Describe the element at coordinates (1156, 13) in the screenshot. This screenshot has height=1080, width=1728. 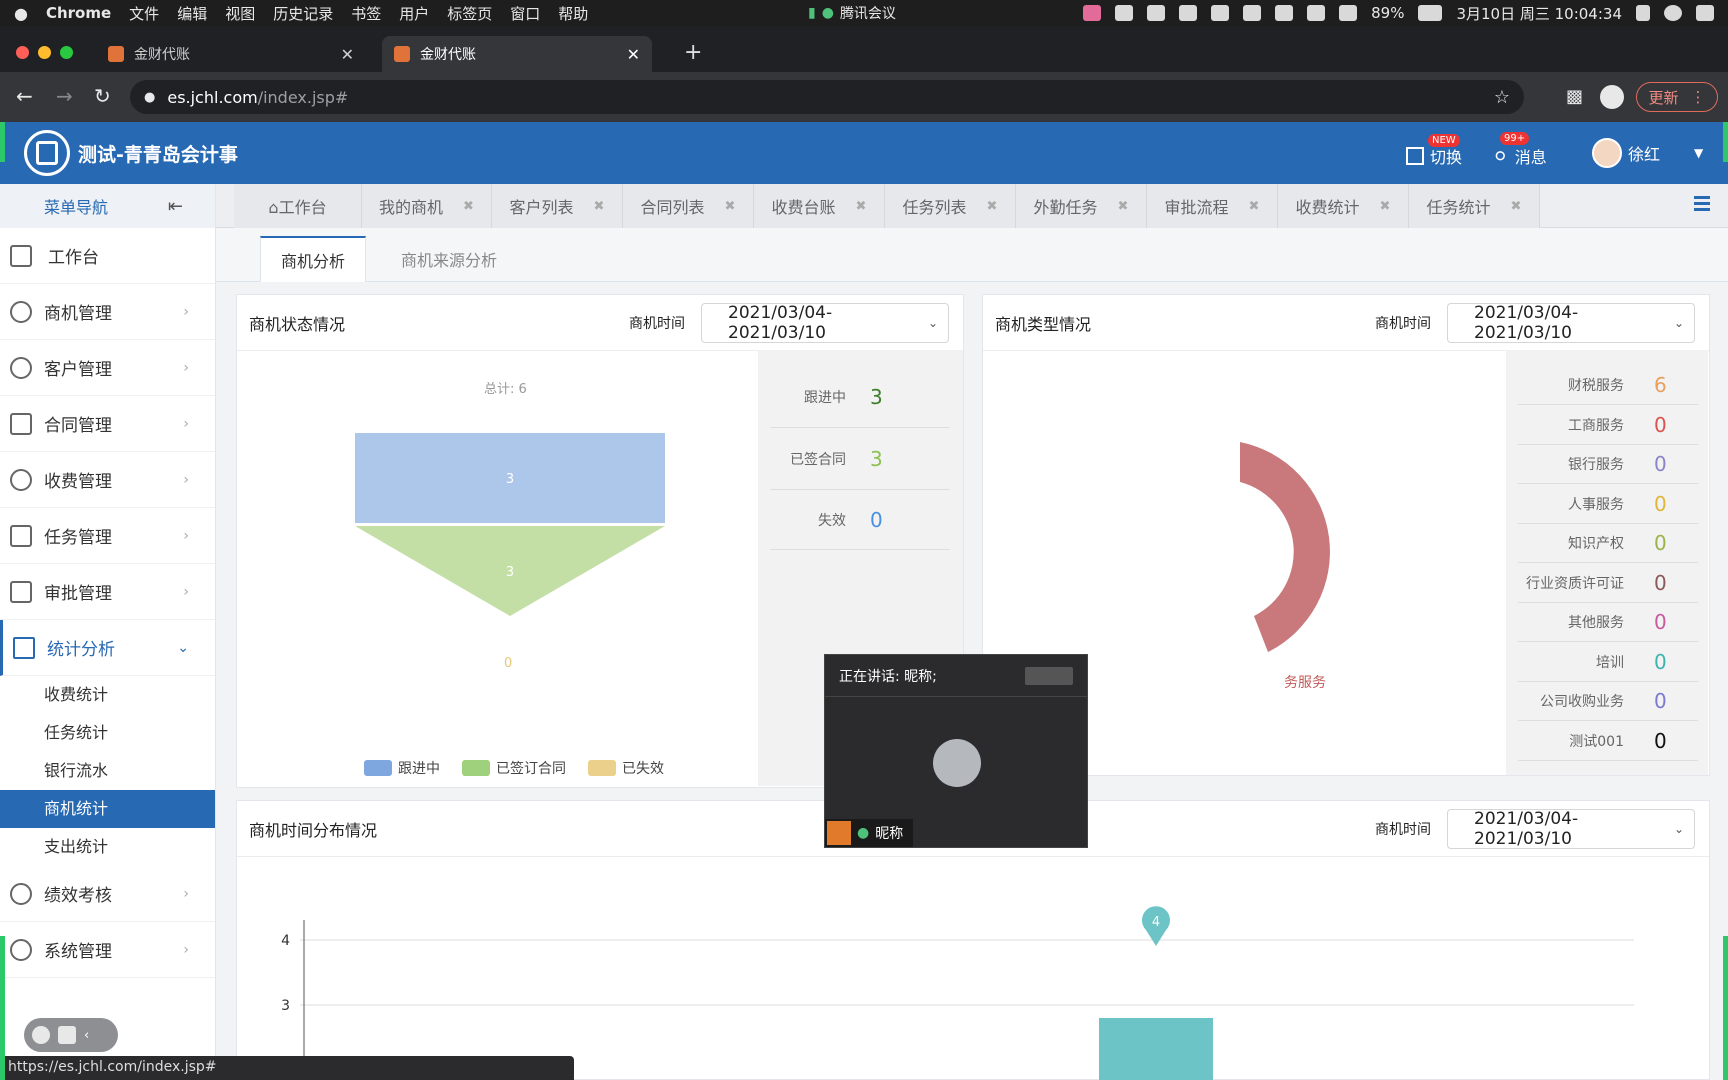
I see `wechat-icon` at that location.